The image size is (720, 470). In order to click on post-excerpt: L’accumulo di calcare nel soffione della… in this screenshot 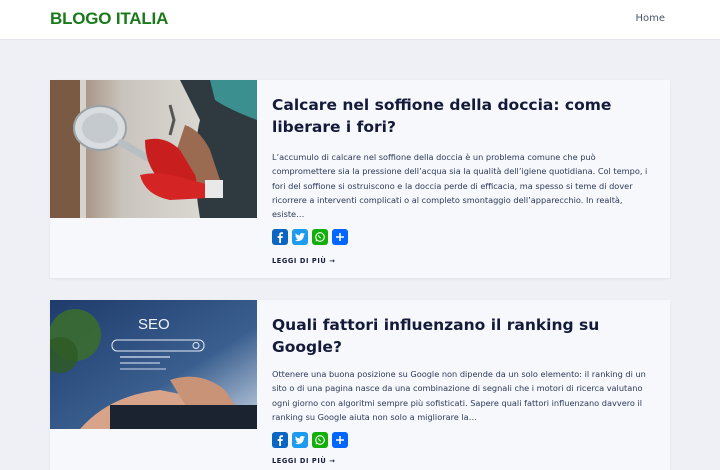, I will do `click(460, 186)`.